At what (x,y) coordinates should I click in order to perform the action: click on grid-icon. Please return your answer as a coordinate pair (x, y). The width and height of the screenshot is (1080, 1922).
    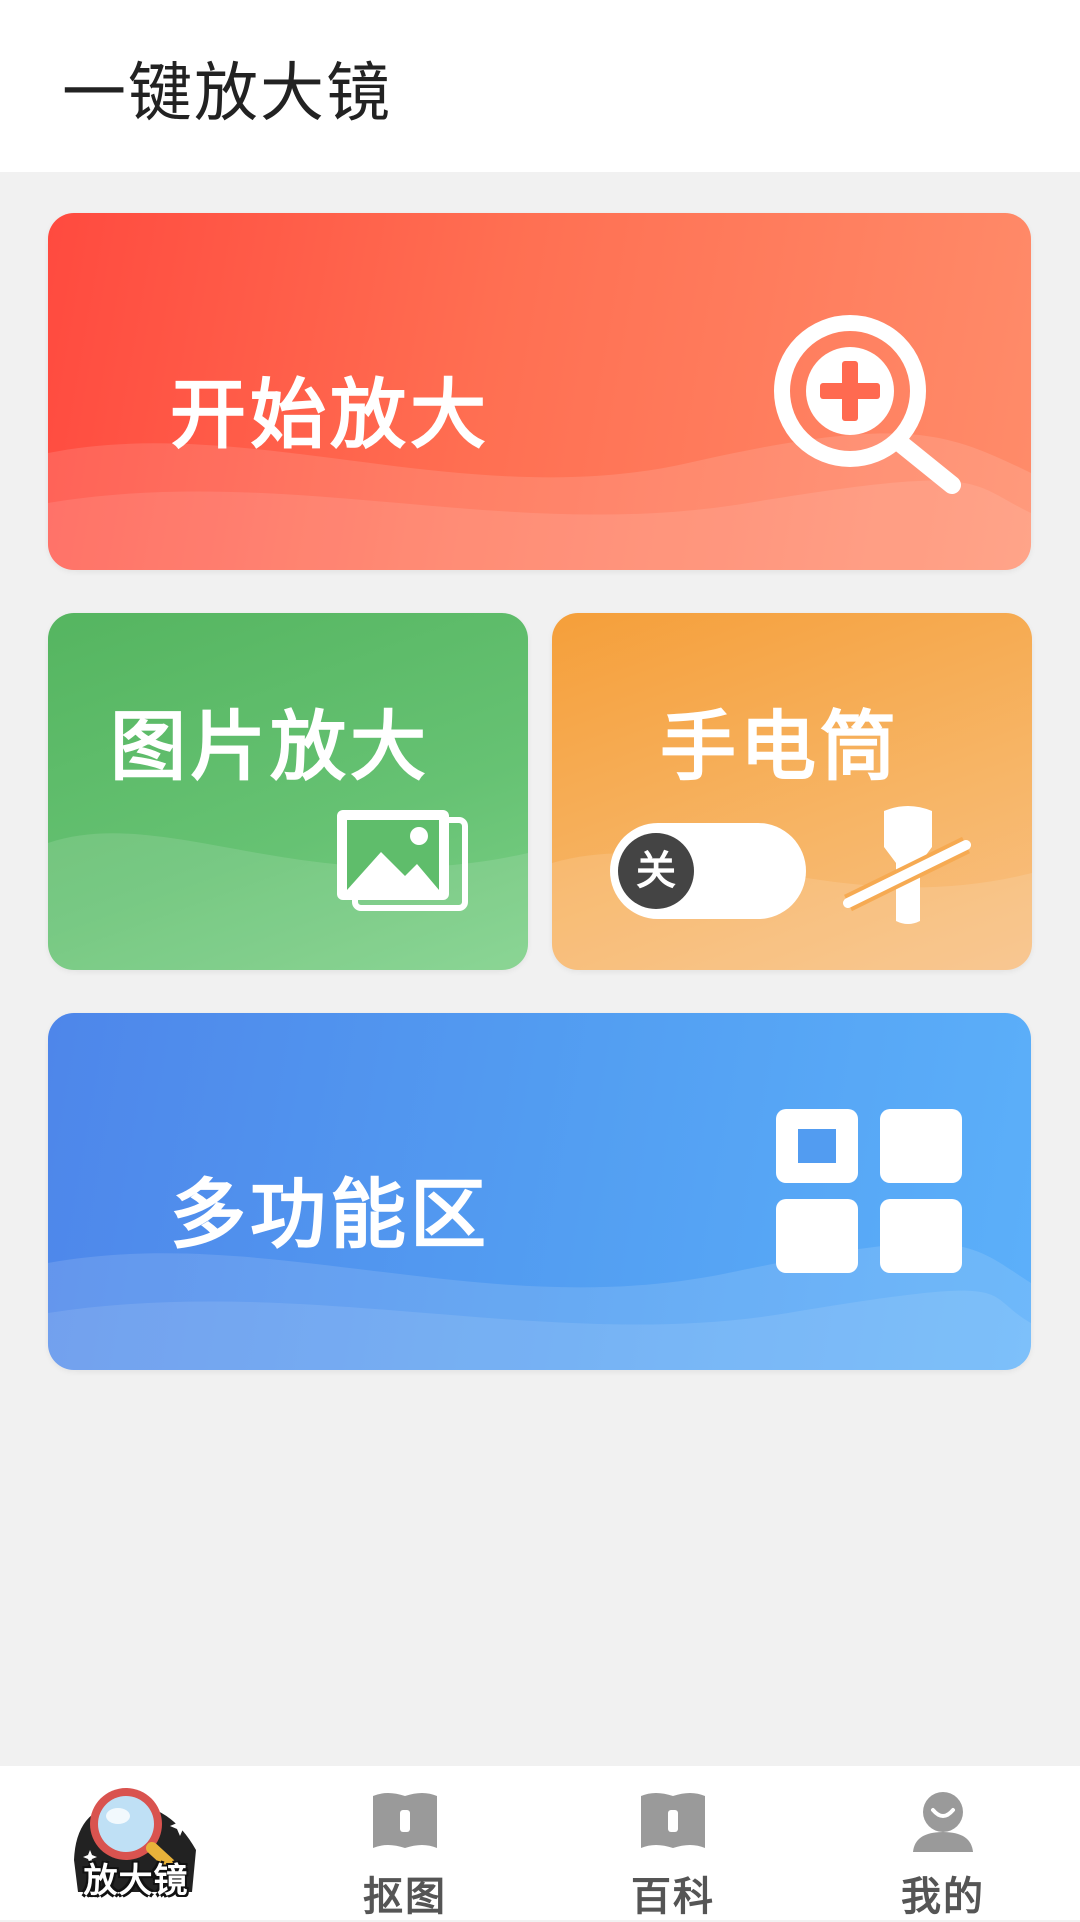
    Looking at the image, I should click on (869, 1191).